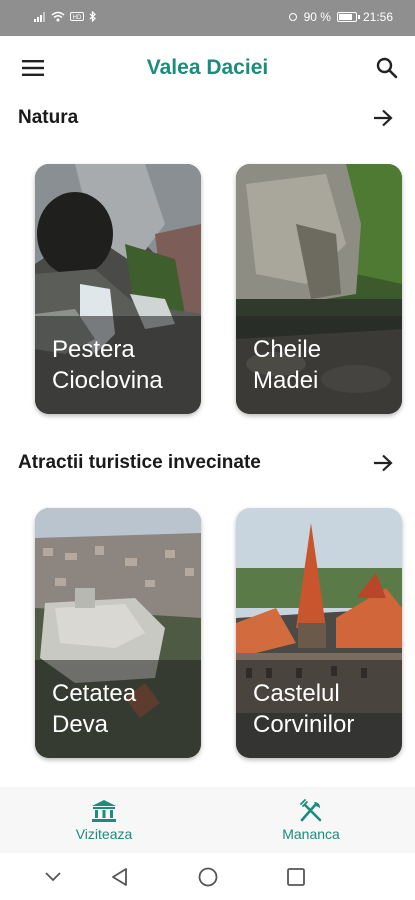  I want to click on back-icon, so click(119, 877).